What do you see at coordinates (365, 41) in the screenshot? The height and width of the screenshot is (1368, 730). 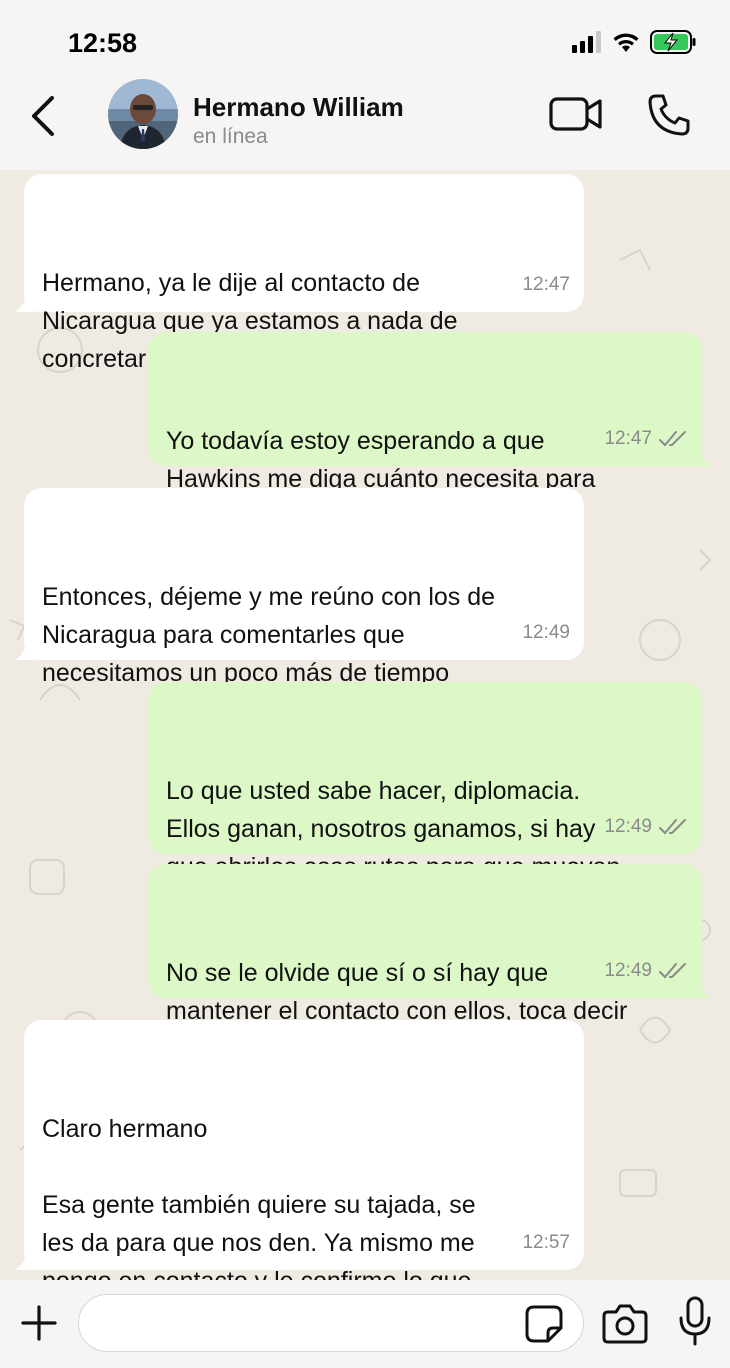 I see `status-bar: 12:58` at bounding box center [365, 41].